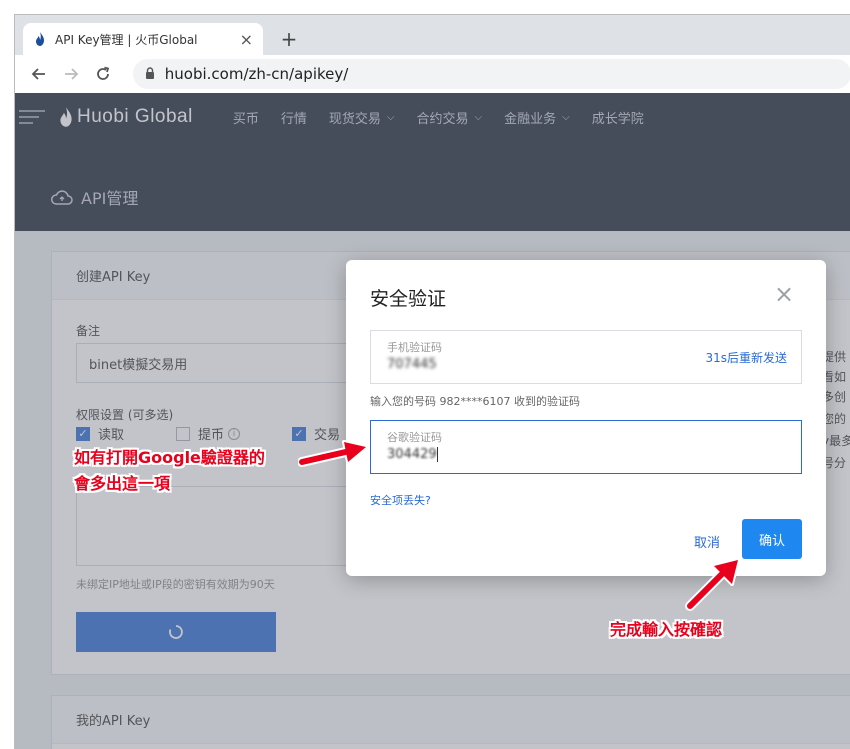 The image size is (850, 749). What do you see at coordinates (103, 74) in the screenshot?
I see `reload-icon` at bounding box center [103, 74].